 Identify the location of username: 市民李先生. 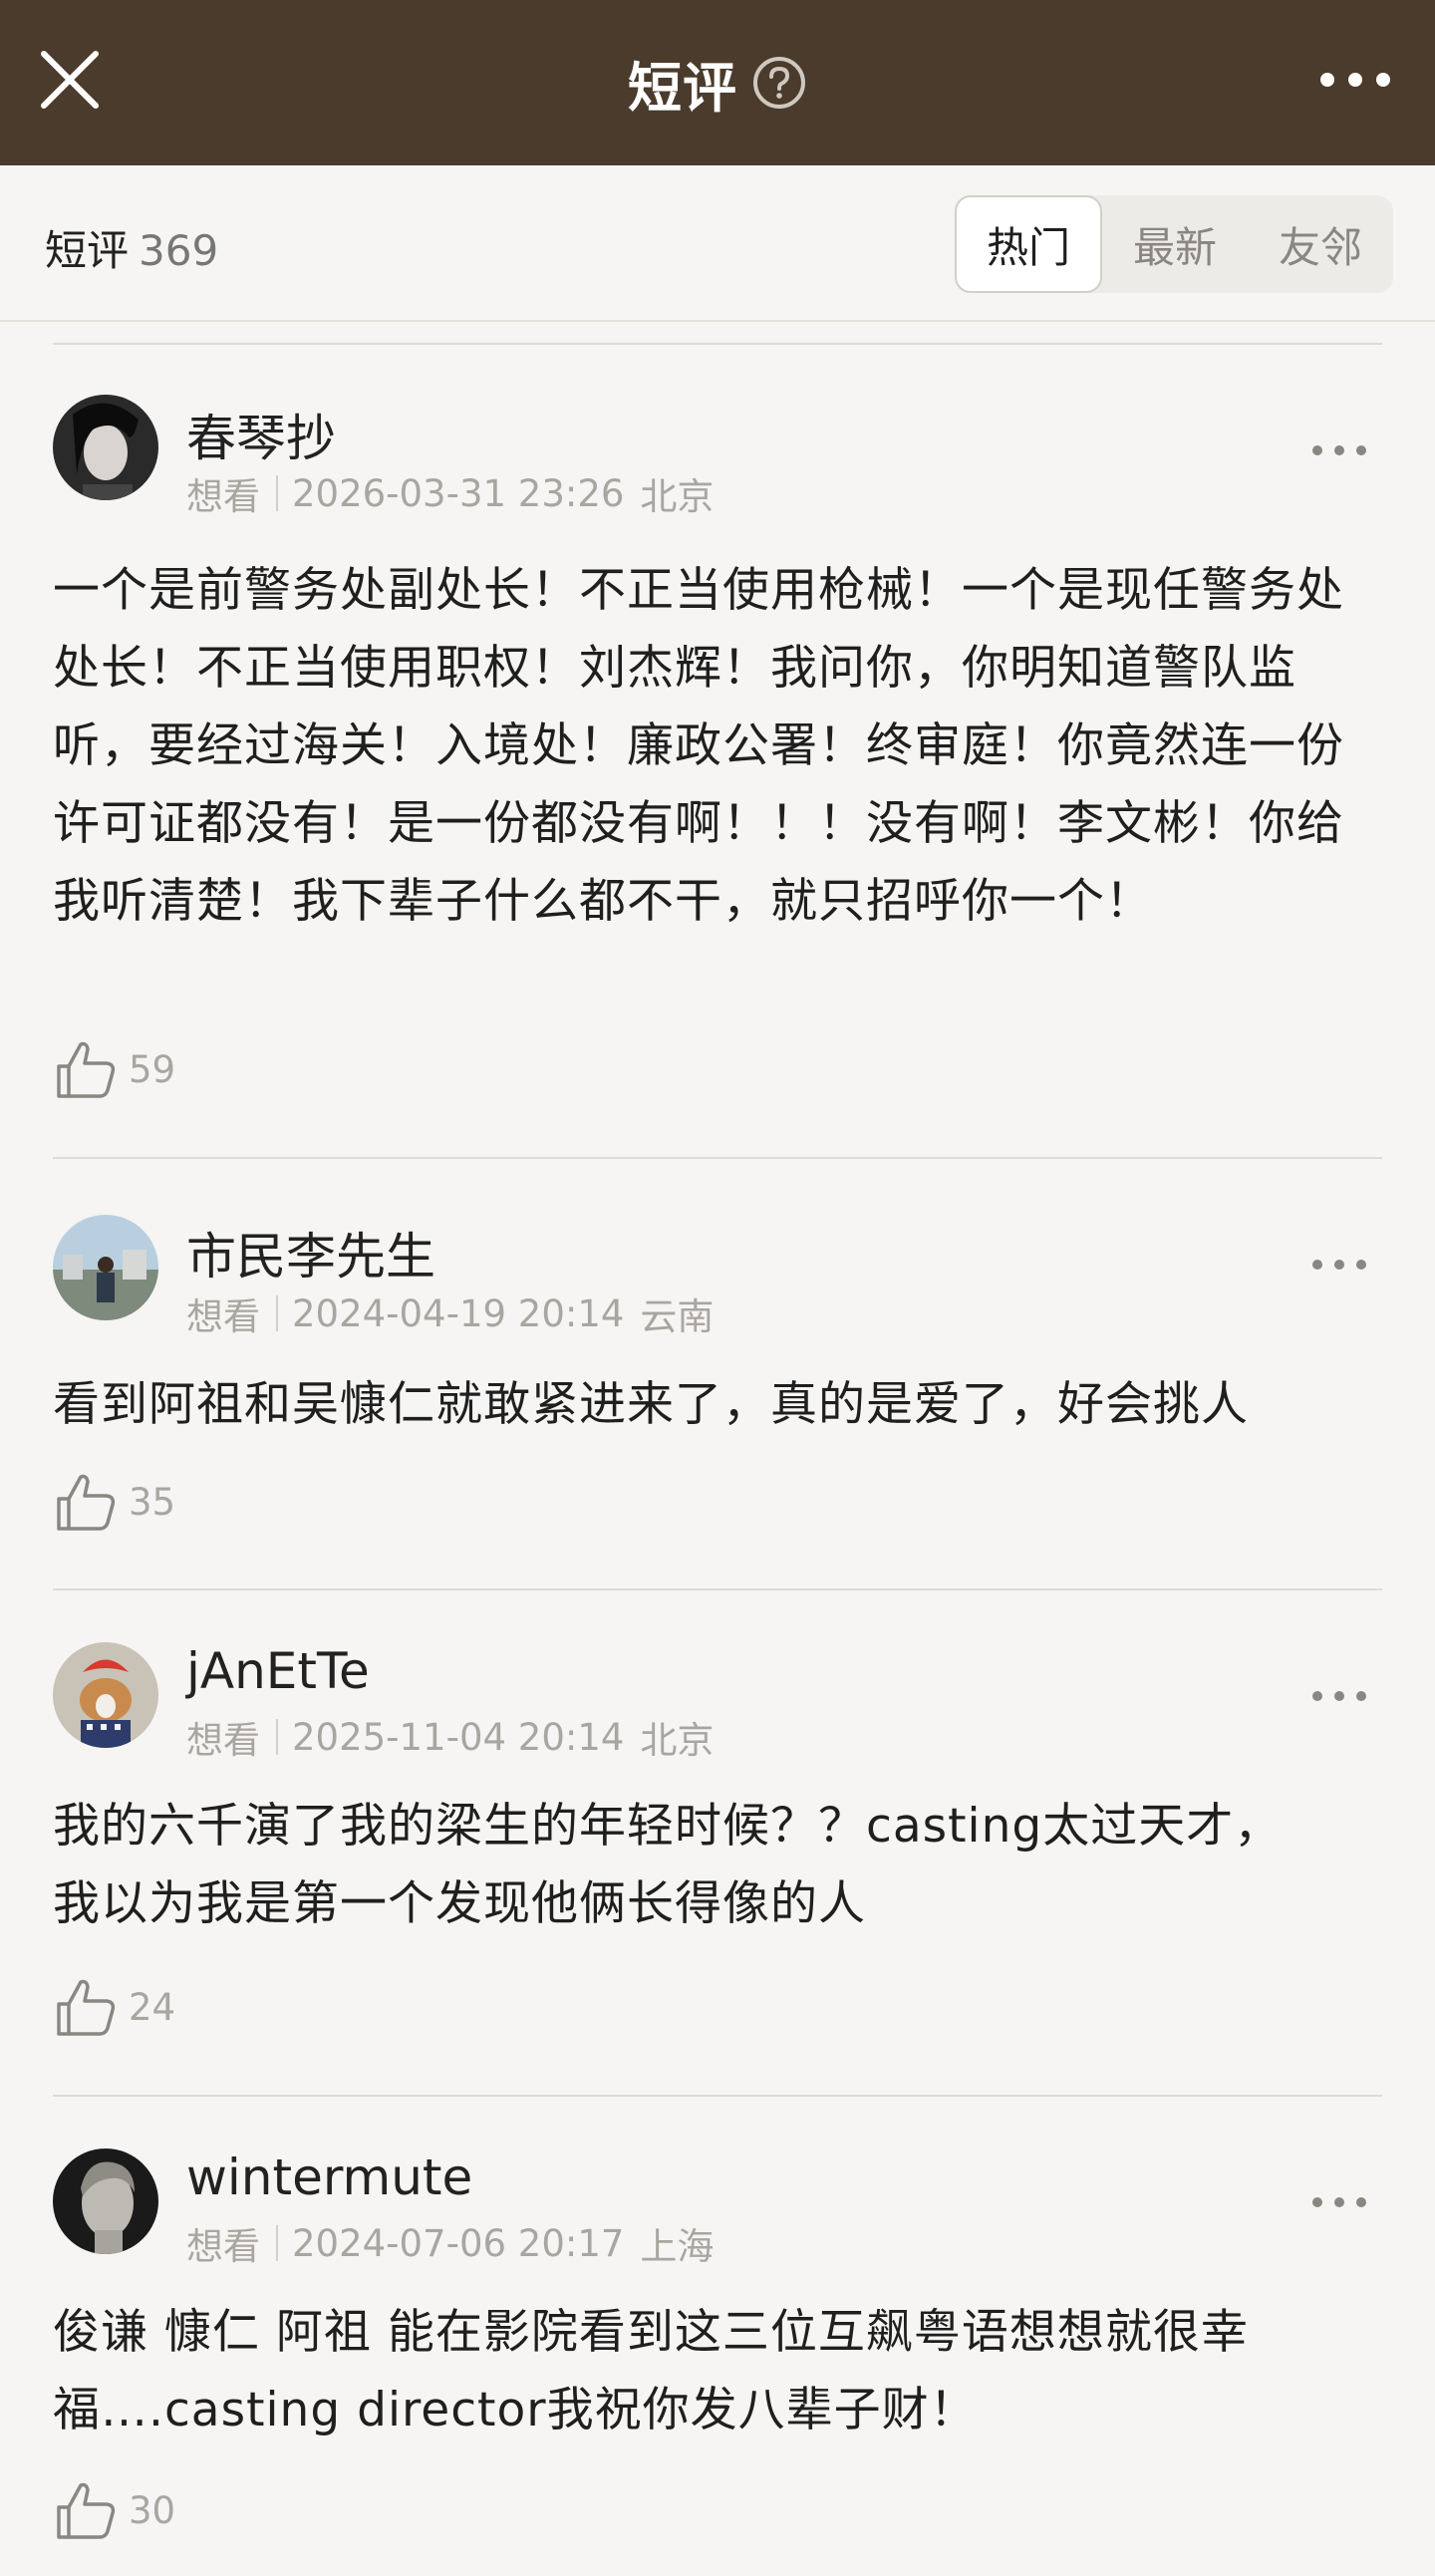
(310, 1252).